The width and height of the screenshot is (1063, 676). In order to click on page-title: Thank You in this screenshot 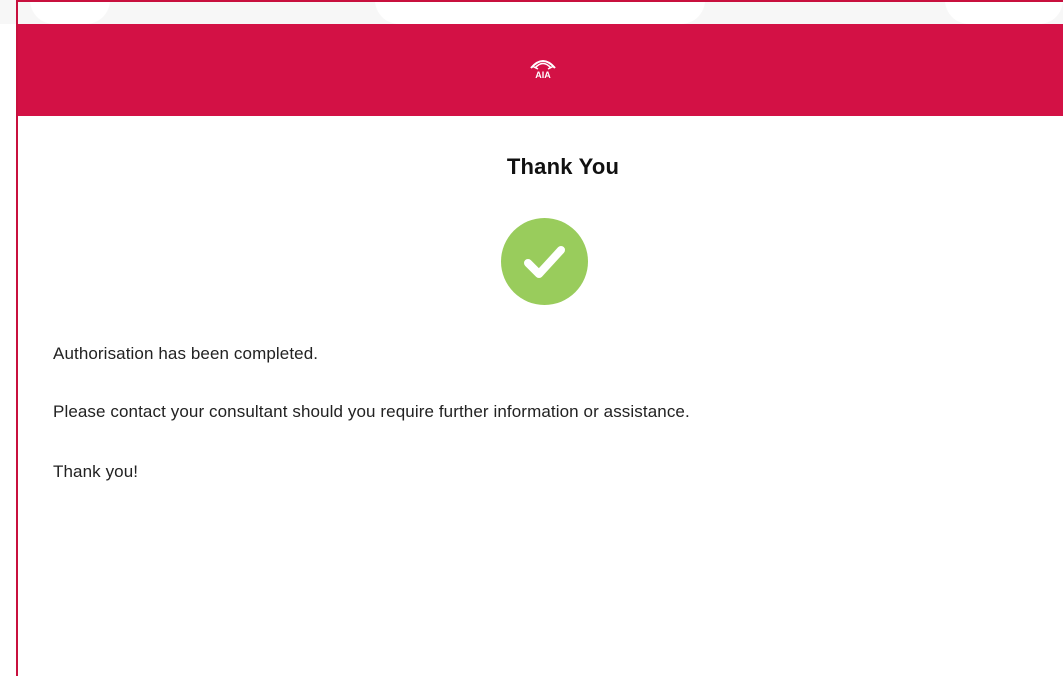, I will do `click(563, 166)`.